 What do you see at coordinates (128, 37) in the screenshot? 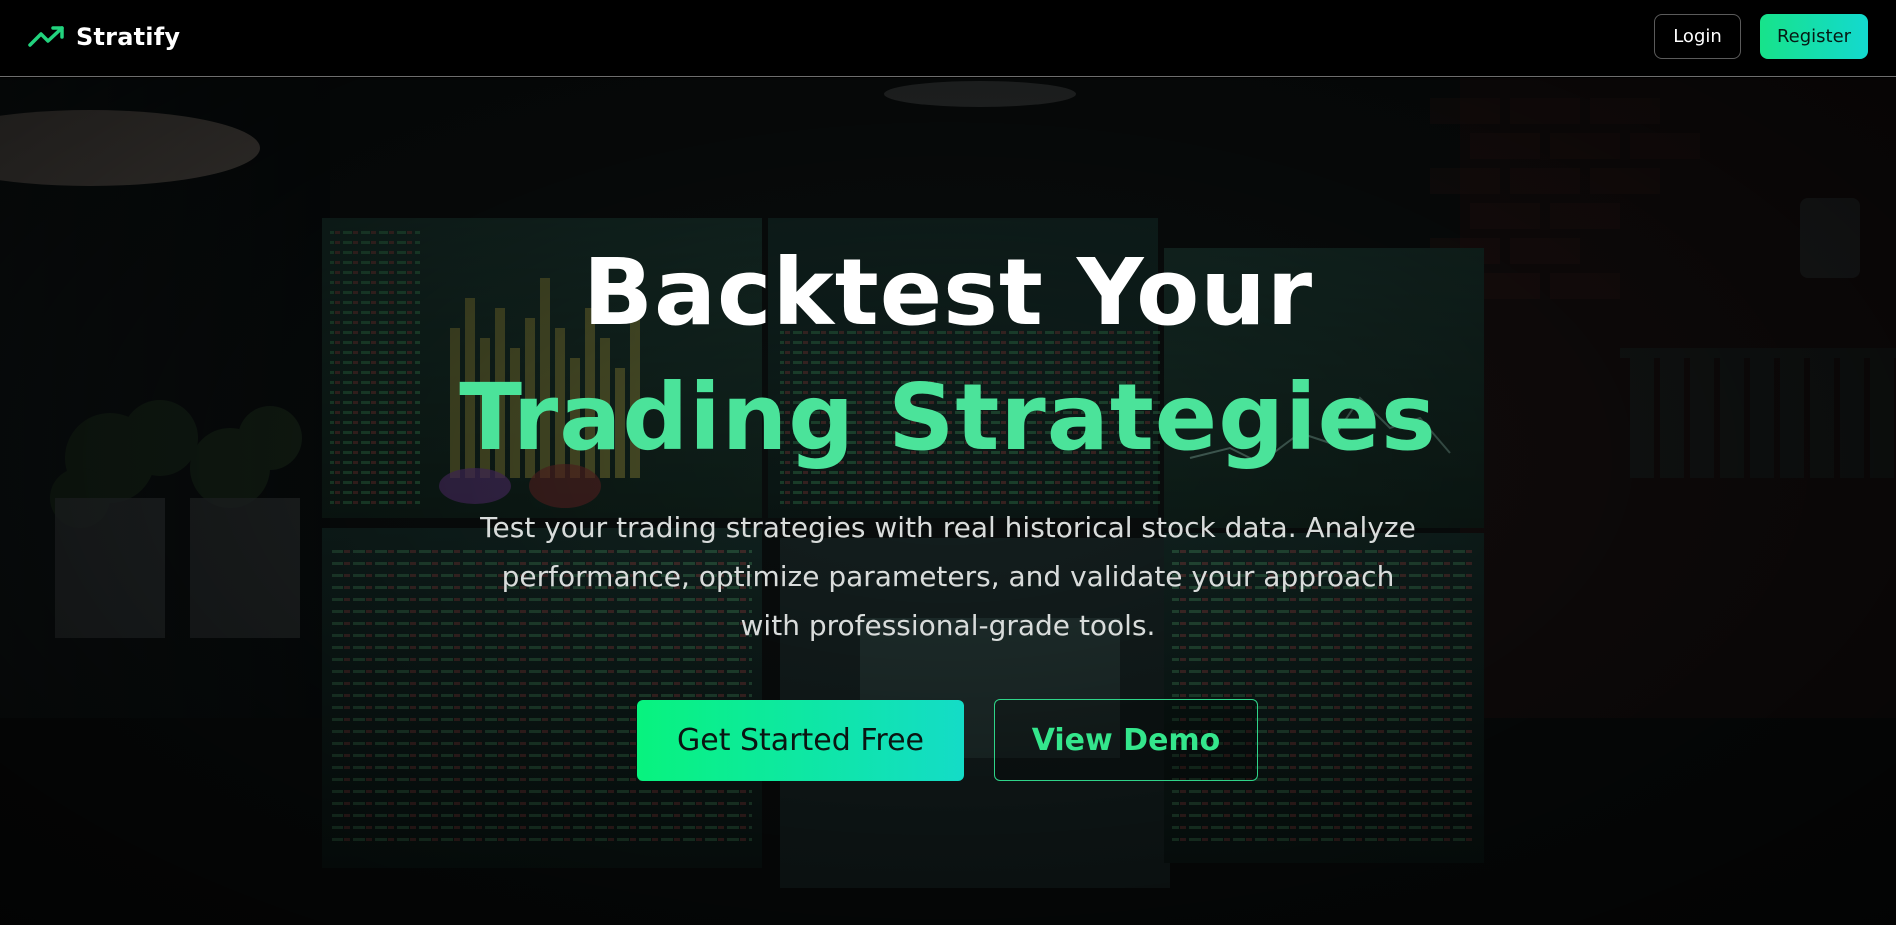
I see `brand-name: Stratify` at bounding box center [128, 37].